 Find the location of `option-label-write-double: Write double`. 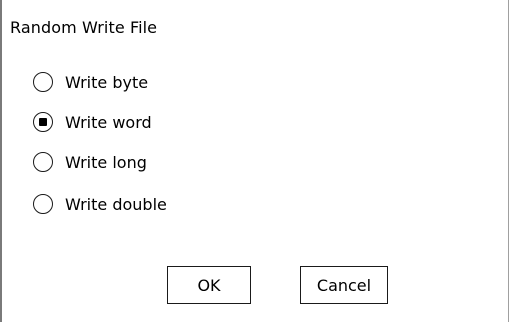

option-label-write-double: Write double is located at coordinates (116, 204).